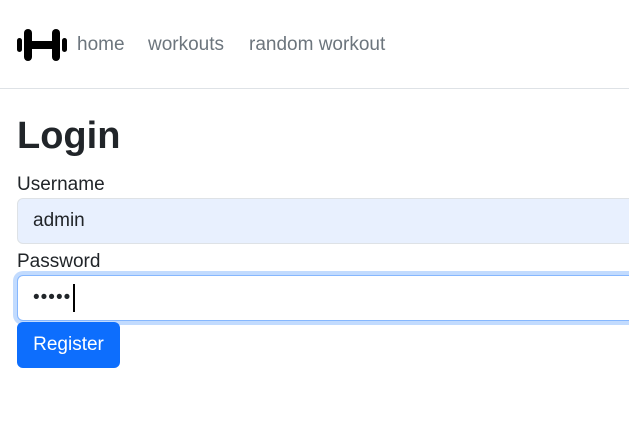 The width and height of the screenshot is (629, 422). I want to click on text-caret, so click(74, 298).